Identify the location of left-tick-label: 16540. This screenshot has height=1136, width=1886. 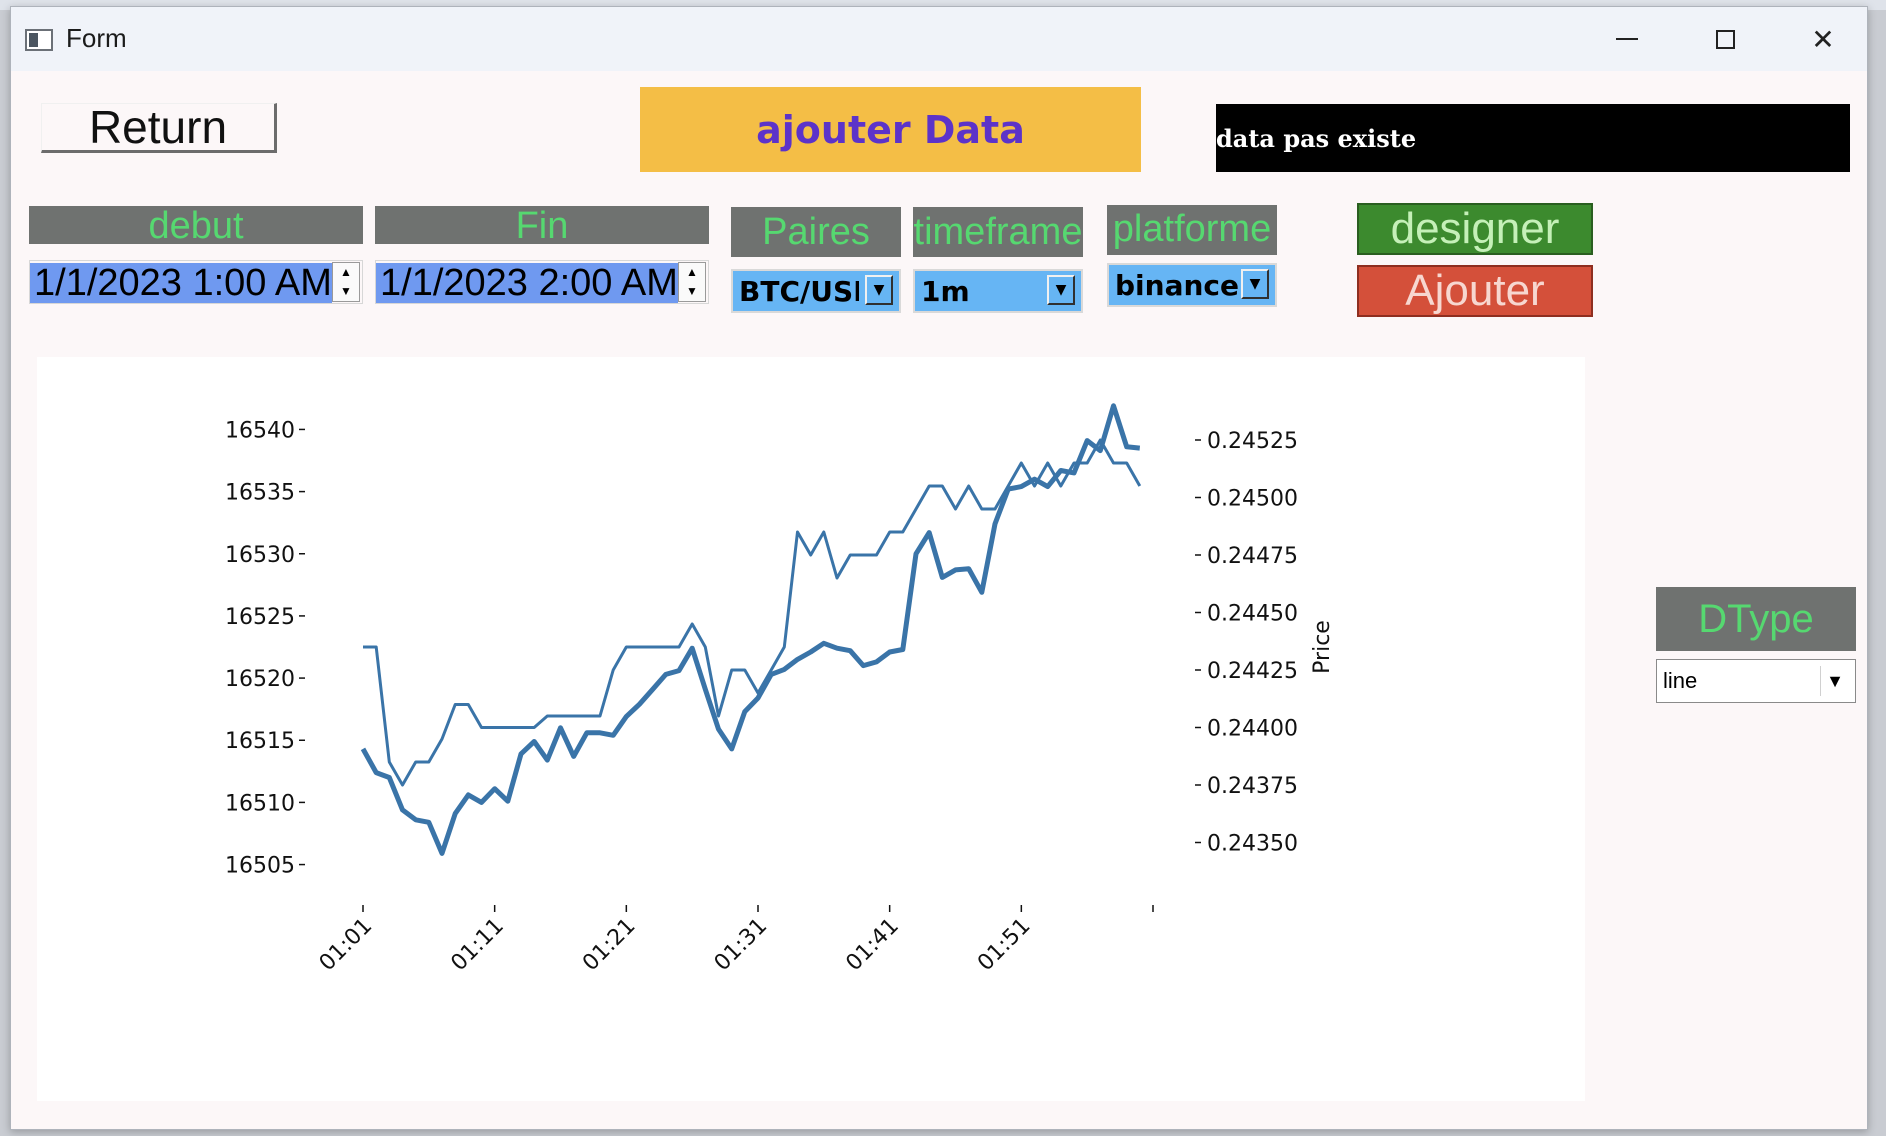
(260, 430).